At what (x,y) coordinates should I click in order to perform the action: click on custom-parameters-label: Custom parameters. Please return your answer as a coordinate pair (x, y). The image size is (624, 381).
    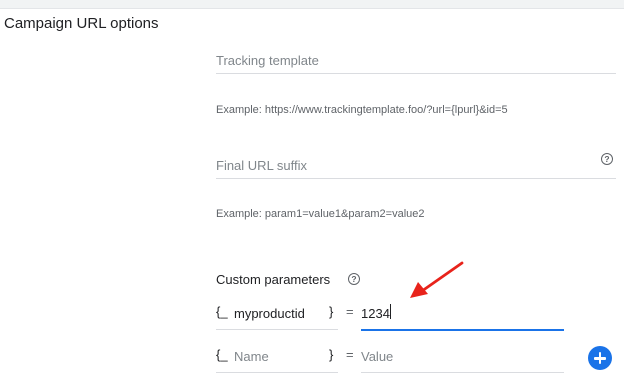
    Looking at the image, I should click on (273, 279).